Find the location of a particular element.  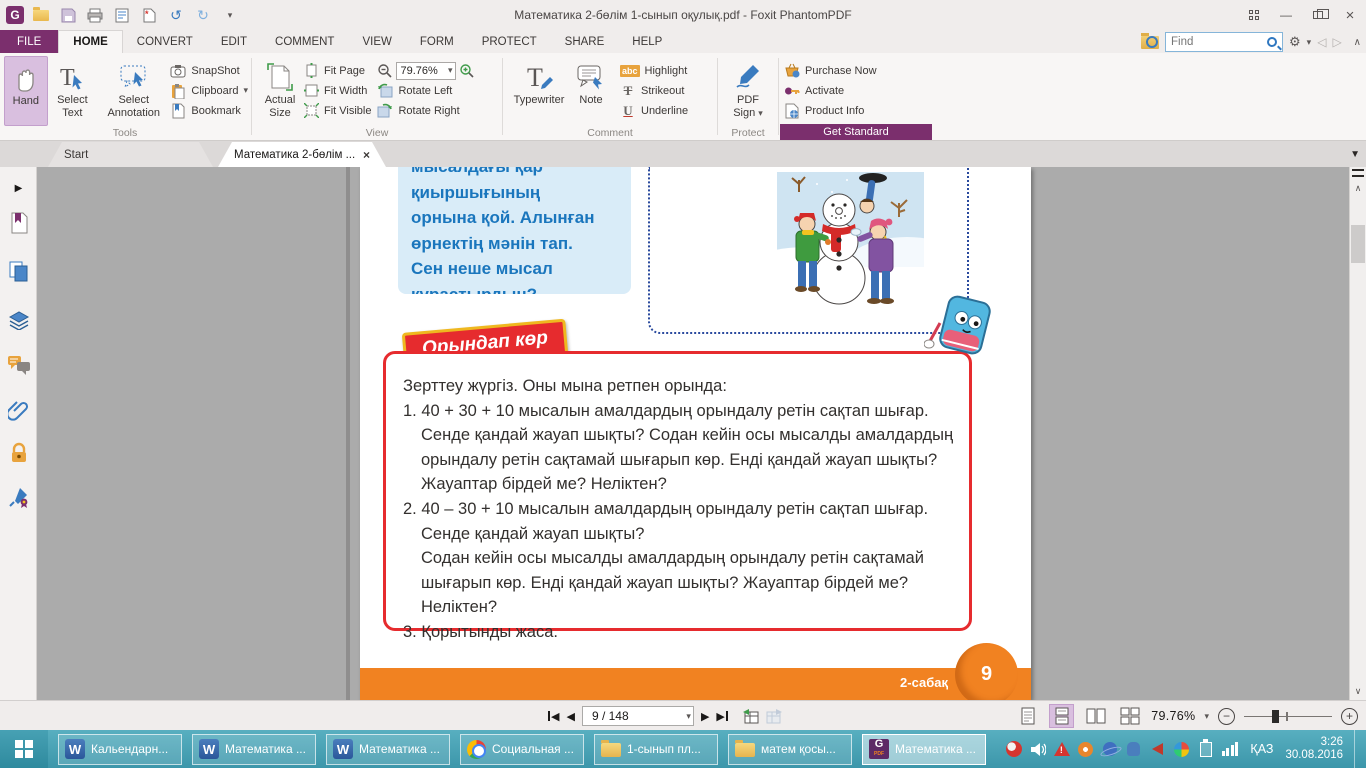

clipboard-button: Clipboard ▾ is located at coordinates (209, 90).